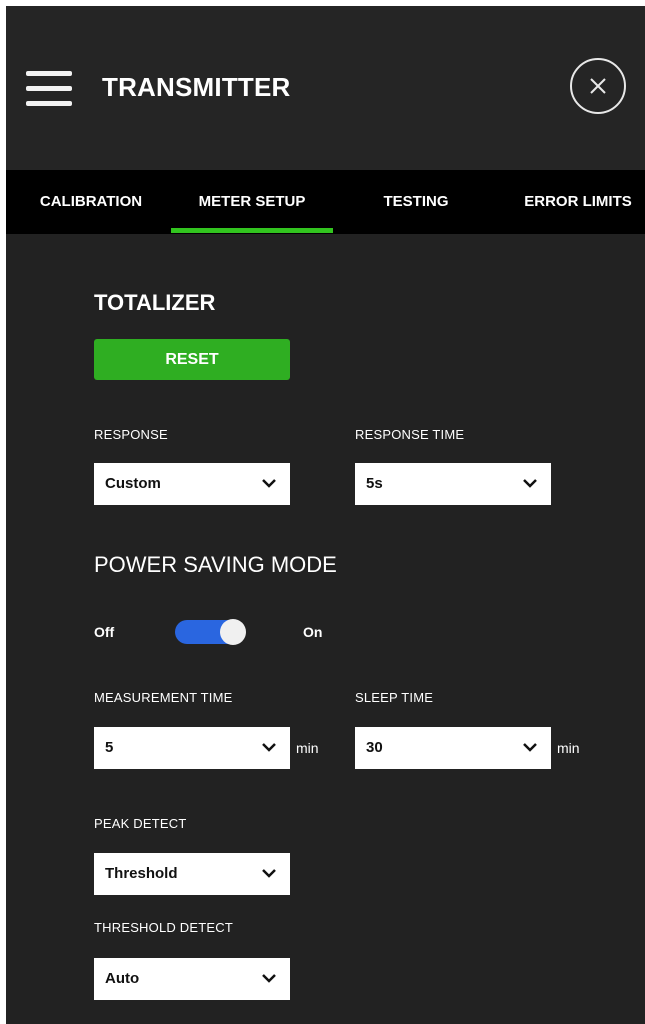 The height and width of the screenshot is (1024, 645). What do you see at coordinates (163, 927) in the screenshot?
I see `threshold-detect-label: THRESHOLD DETECT` at bounding box center [163, 927].